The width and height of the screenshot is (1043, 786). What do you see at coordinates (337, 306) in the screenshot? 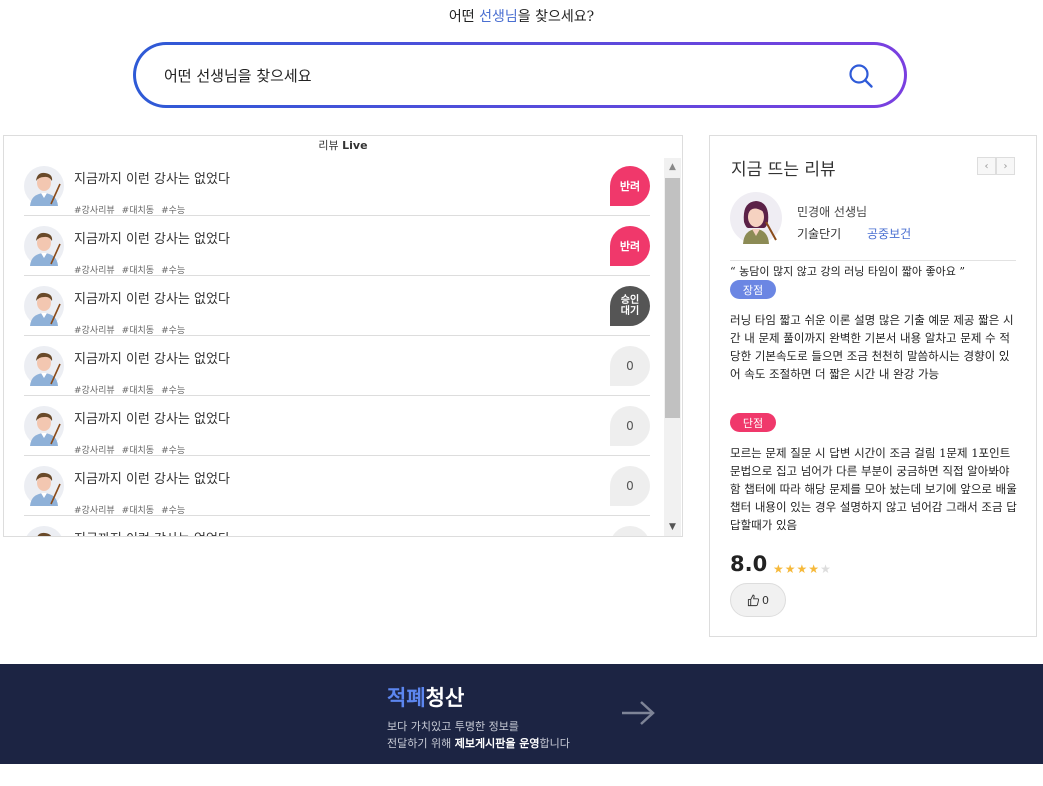
I see `live-review-row: 지금까지 이런 강사는 없었다 #강사리뷰 #대치동 #수능 승인 대기` at bounding box center [337, 306].